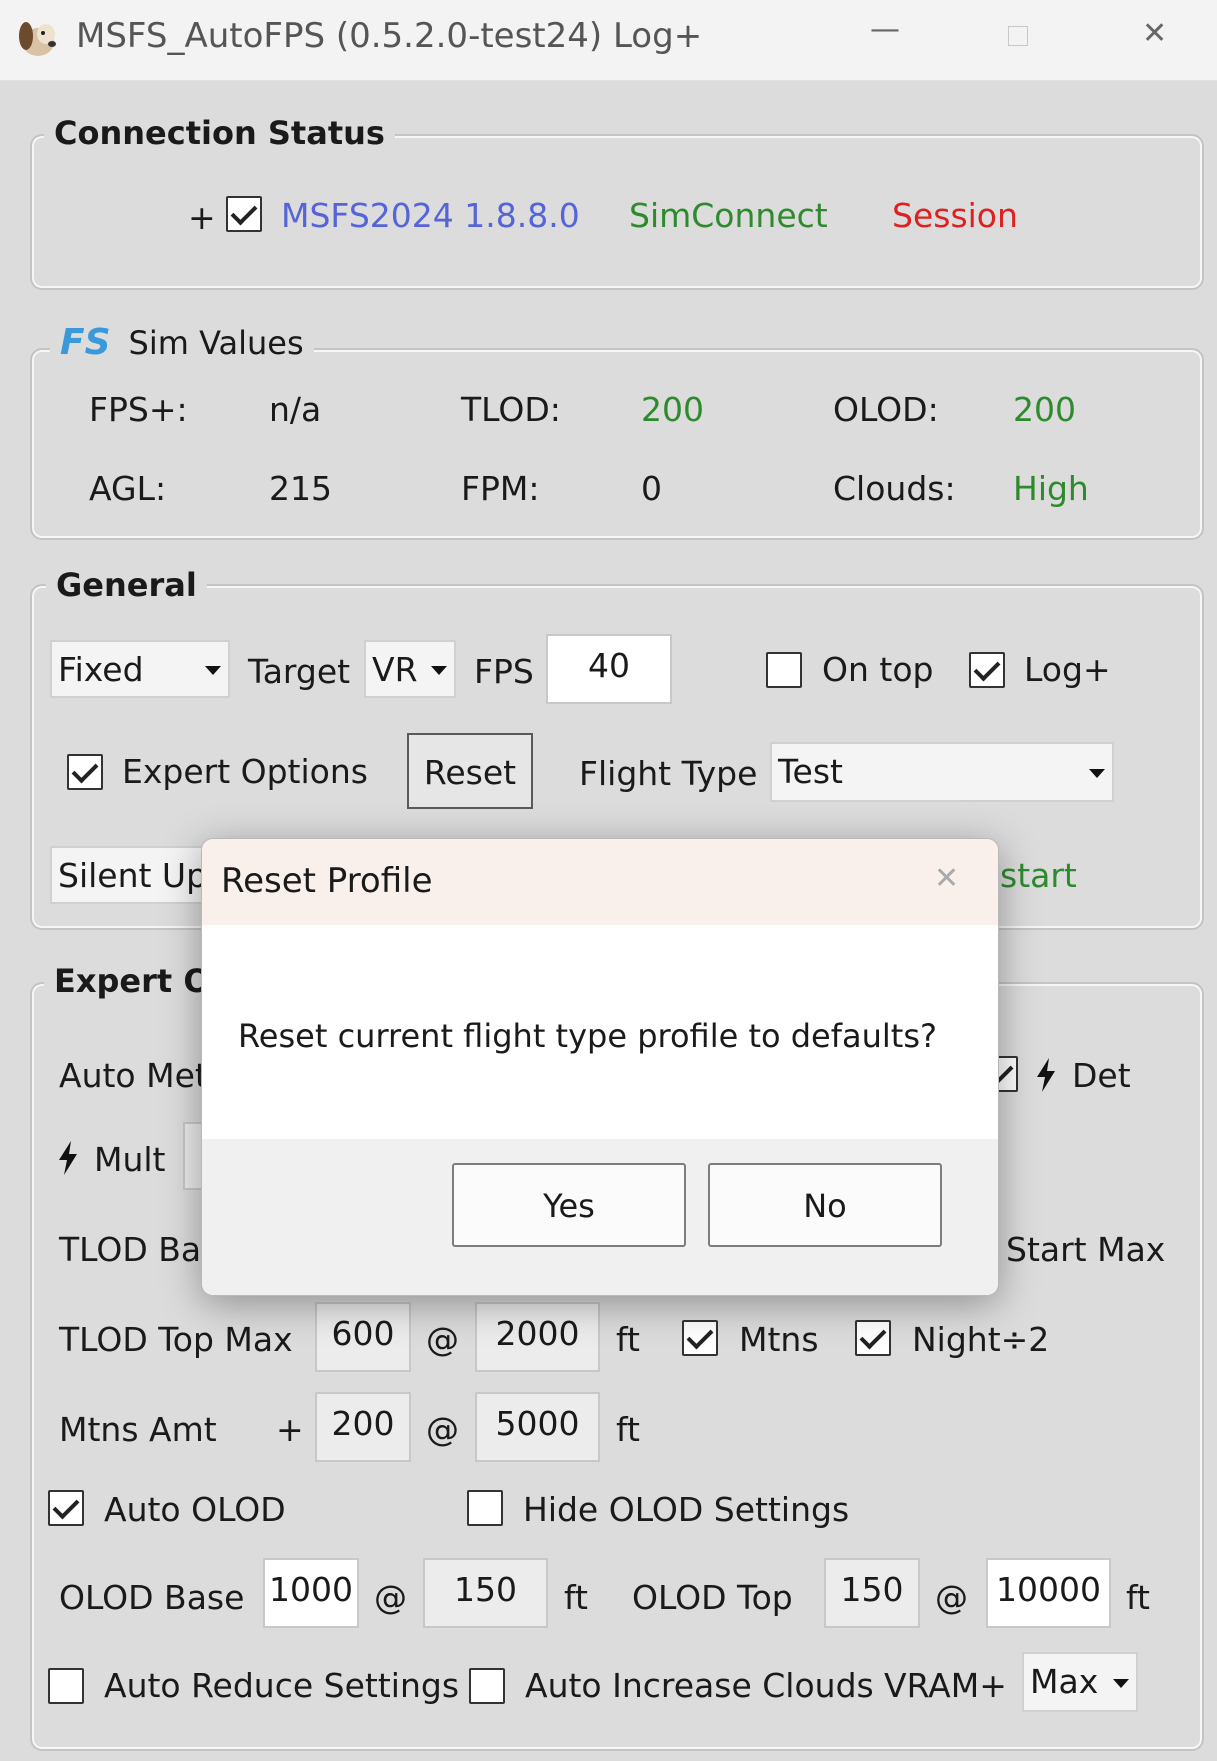  What do you see at coordinates (487, 1686) in the screenshot?
I see `auto-clouds-checkbox` at bounding box center [487, 1686].